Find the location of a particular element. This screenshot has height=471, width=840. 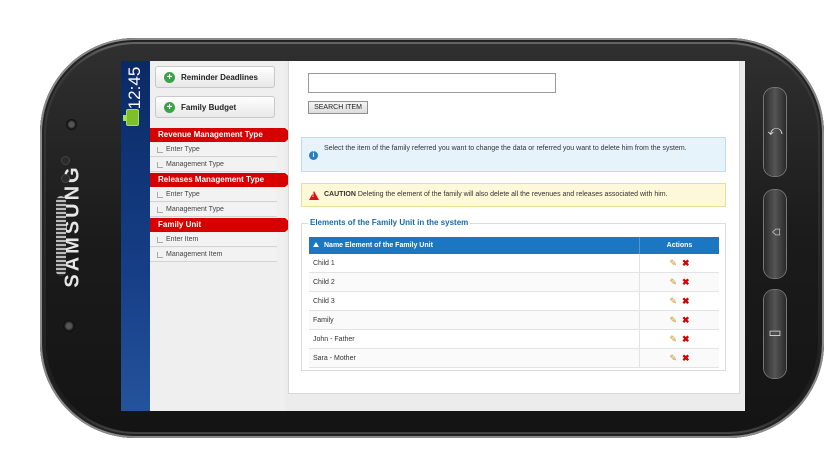

table-row: Child 1 ✎ ✖ is located at coordinates (514, 263).